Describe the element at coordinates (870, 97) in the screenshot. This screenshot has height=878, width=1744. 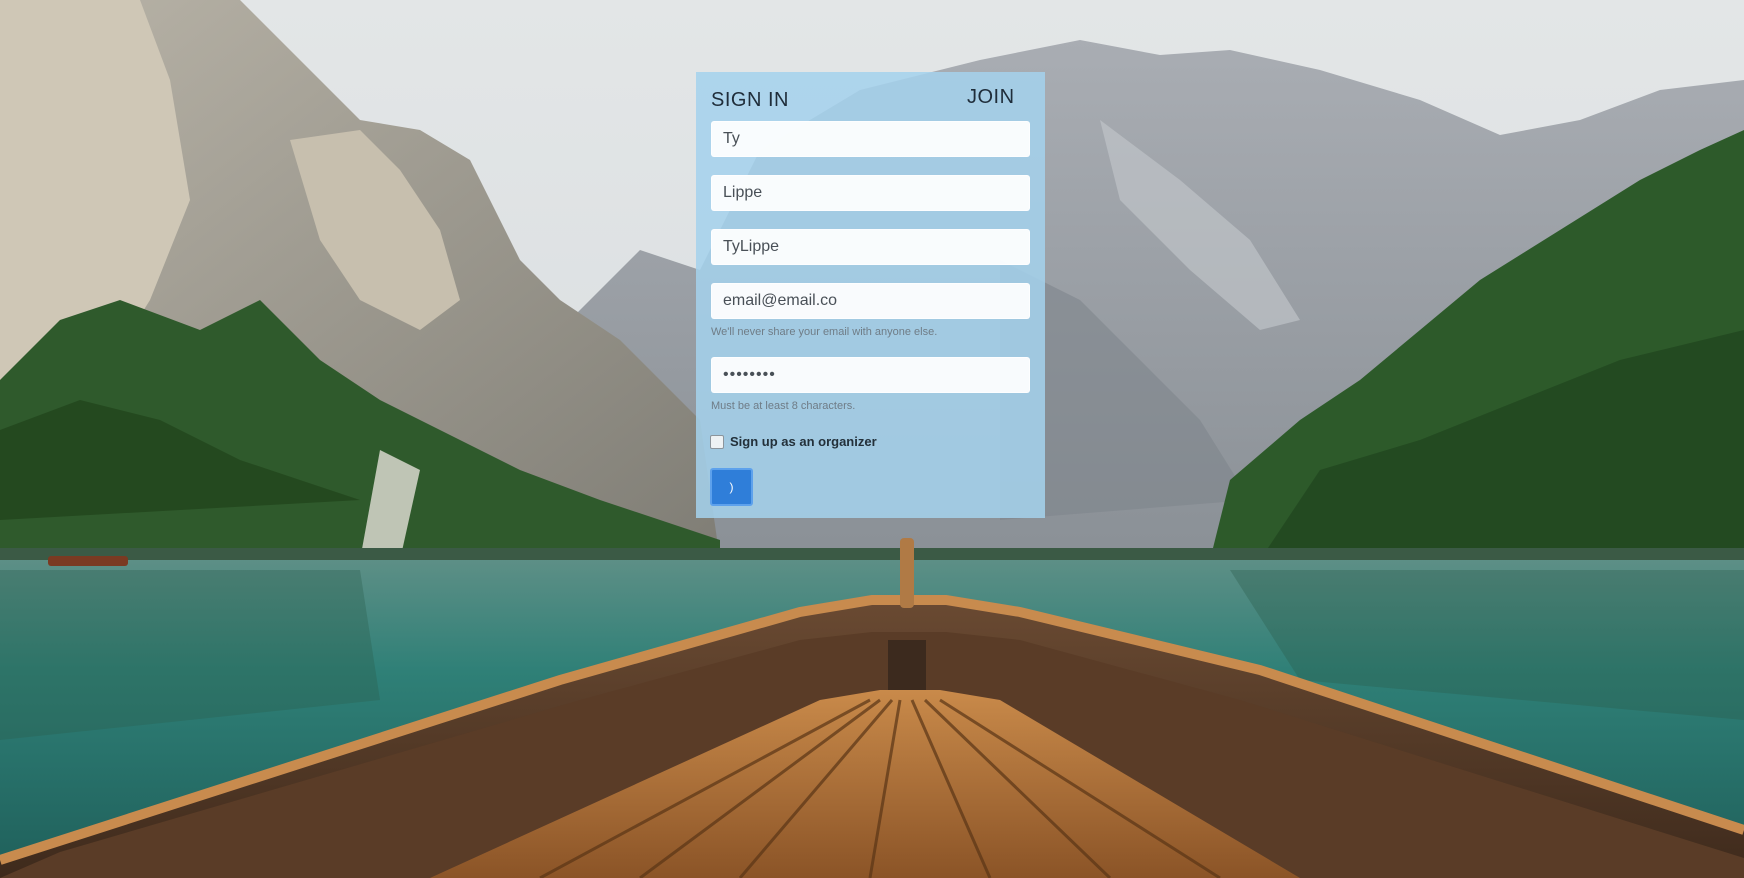
I see `auth-tabs: SIGN IN JOIN` at that location.